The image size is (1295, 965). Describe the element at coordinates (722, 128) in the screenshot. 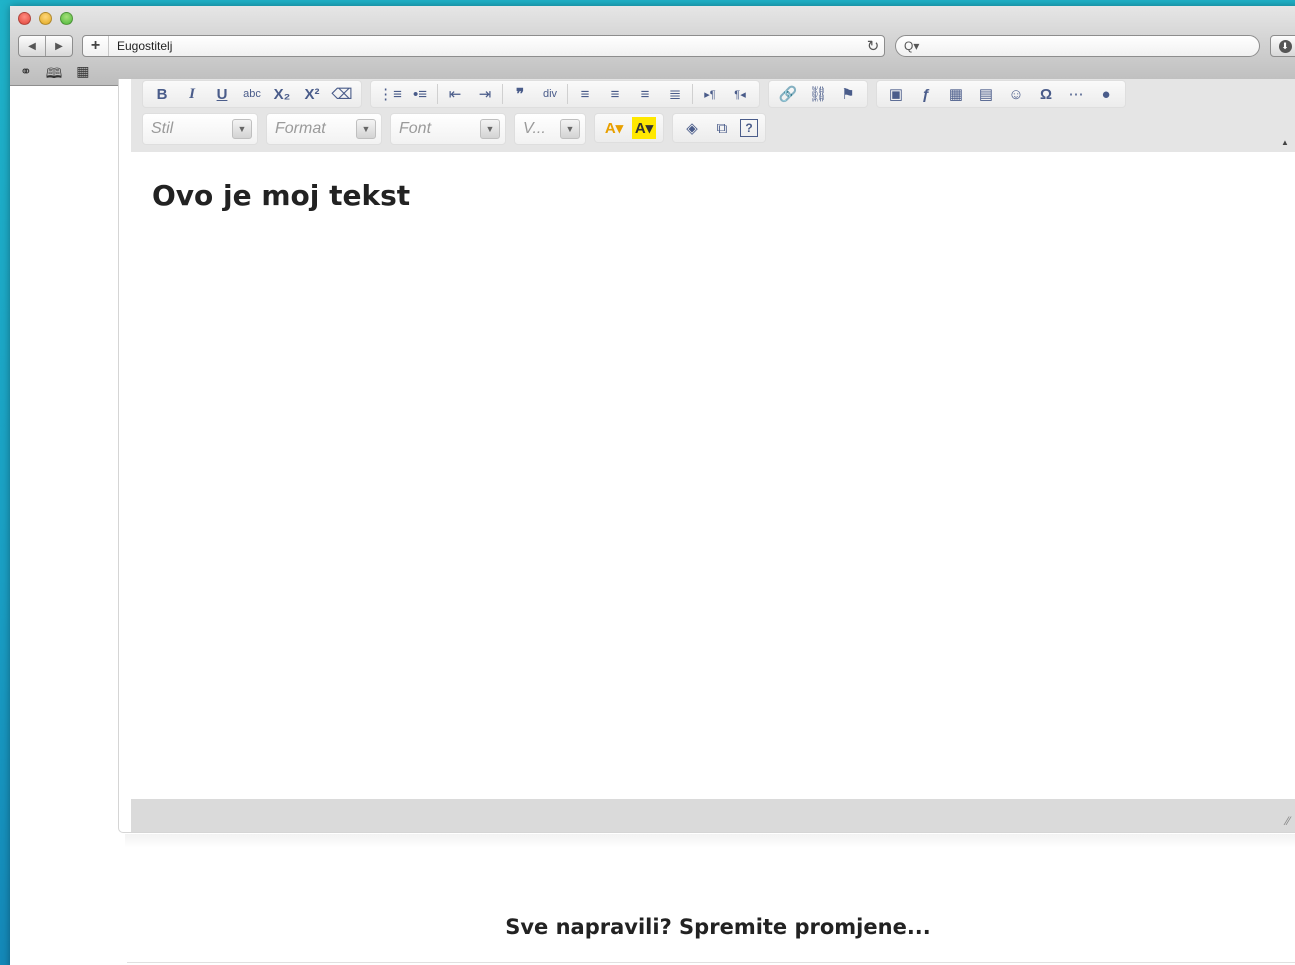

I see `show-blocks-icon: ⧉` at that location.